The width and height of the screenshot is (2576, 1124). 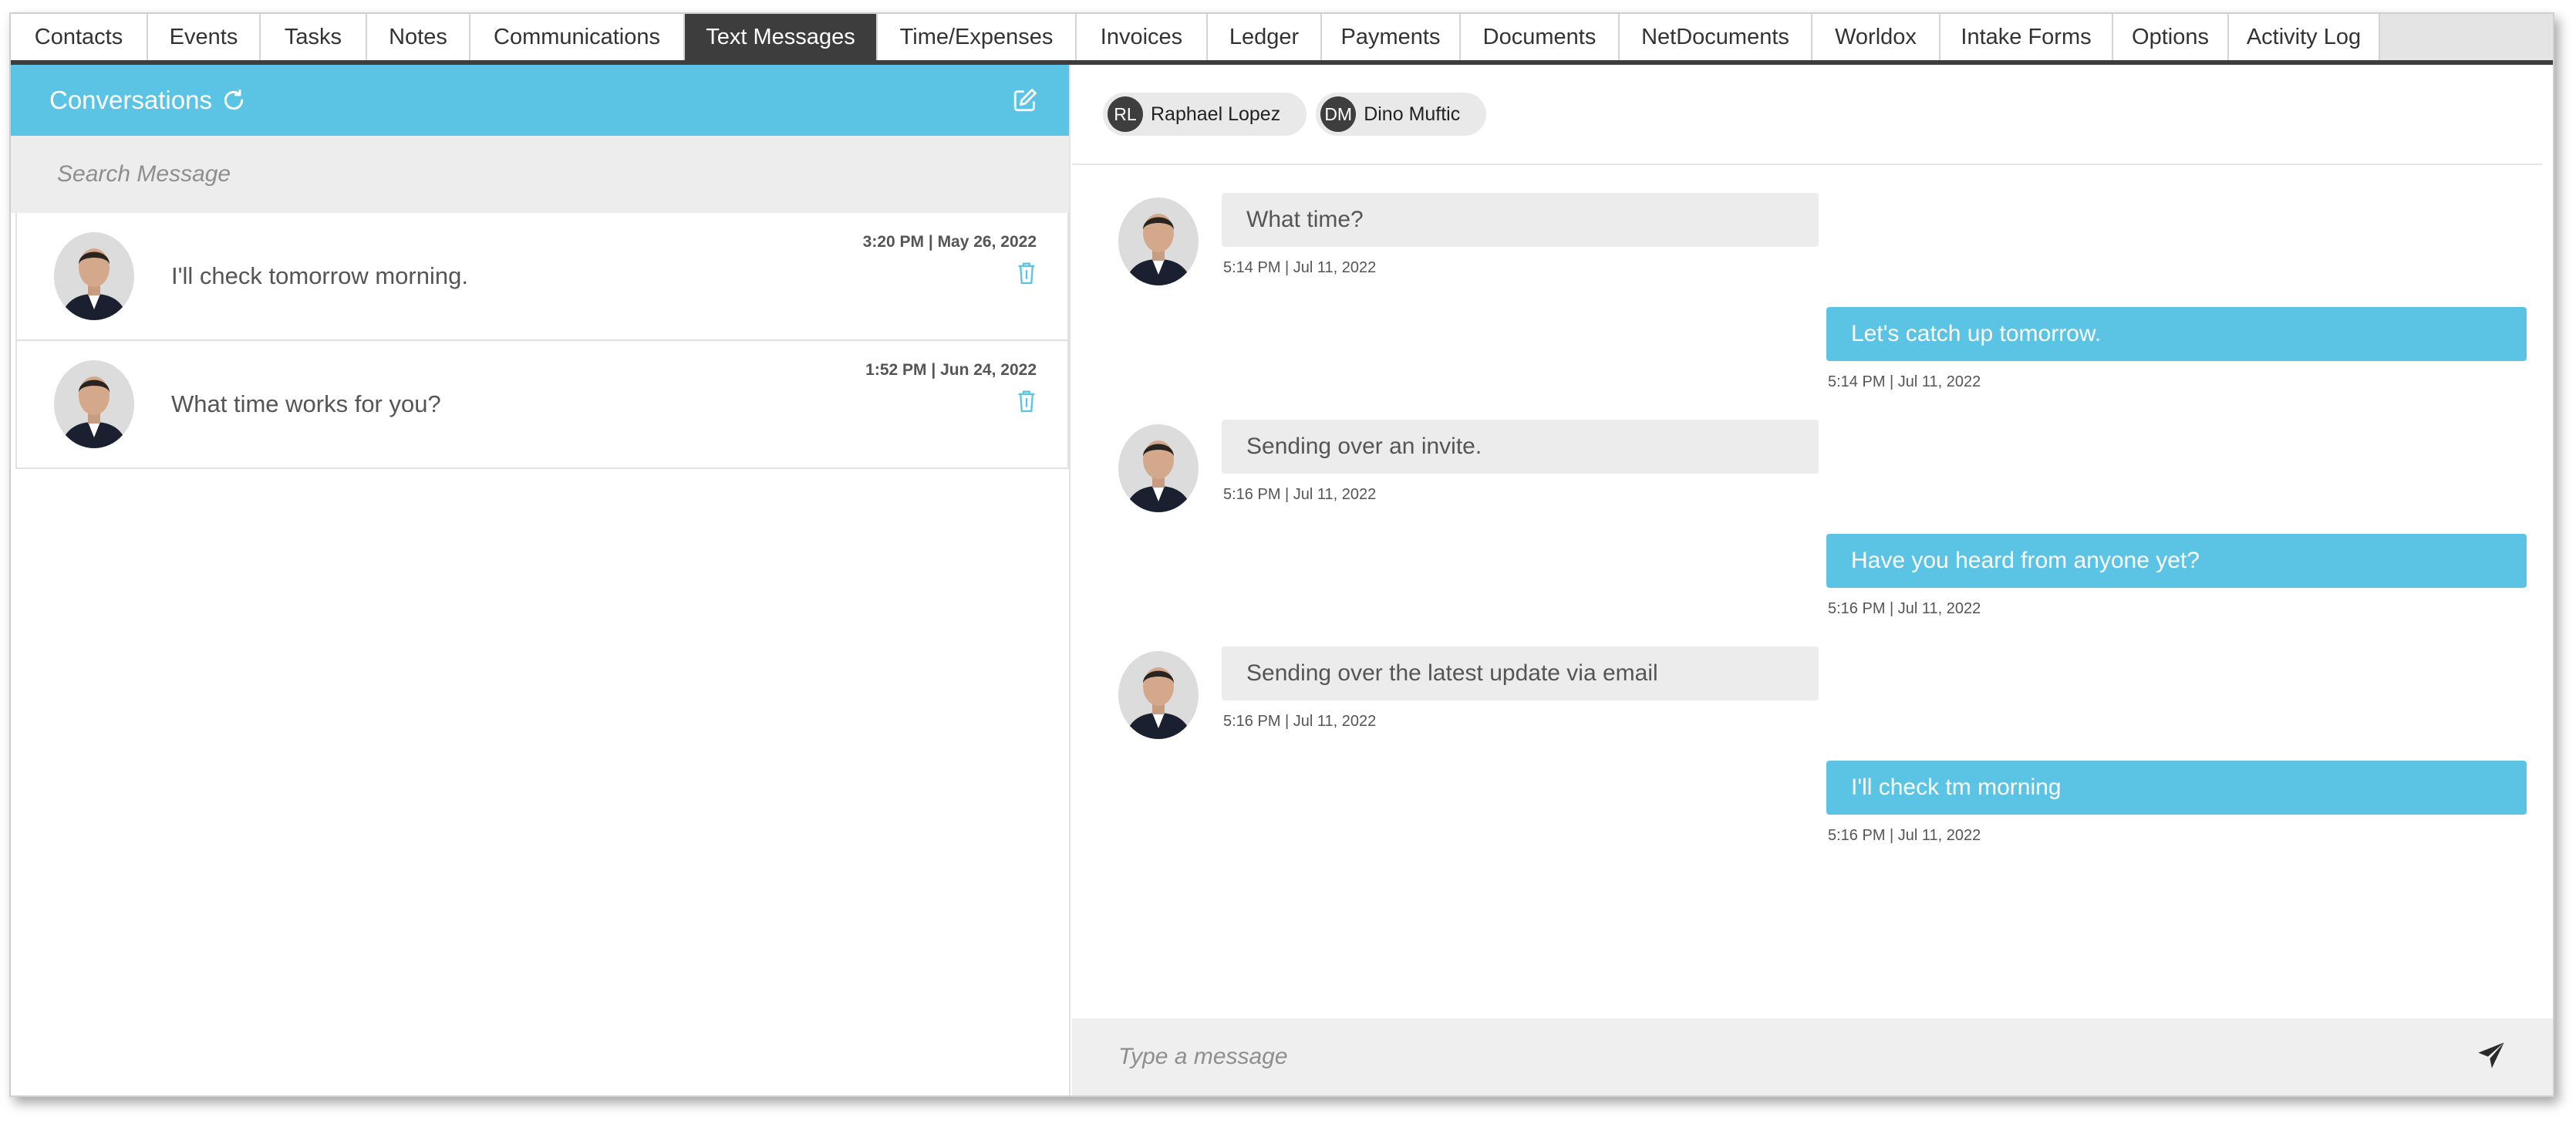 I want to click on search-bar, so click(x=540, y=174).